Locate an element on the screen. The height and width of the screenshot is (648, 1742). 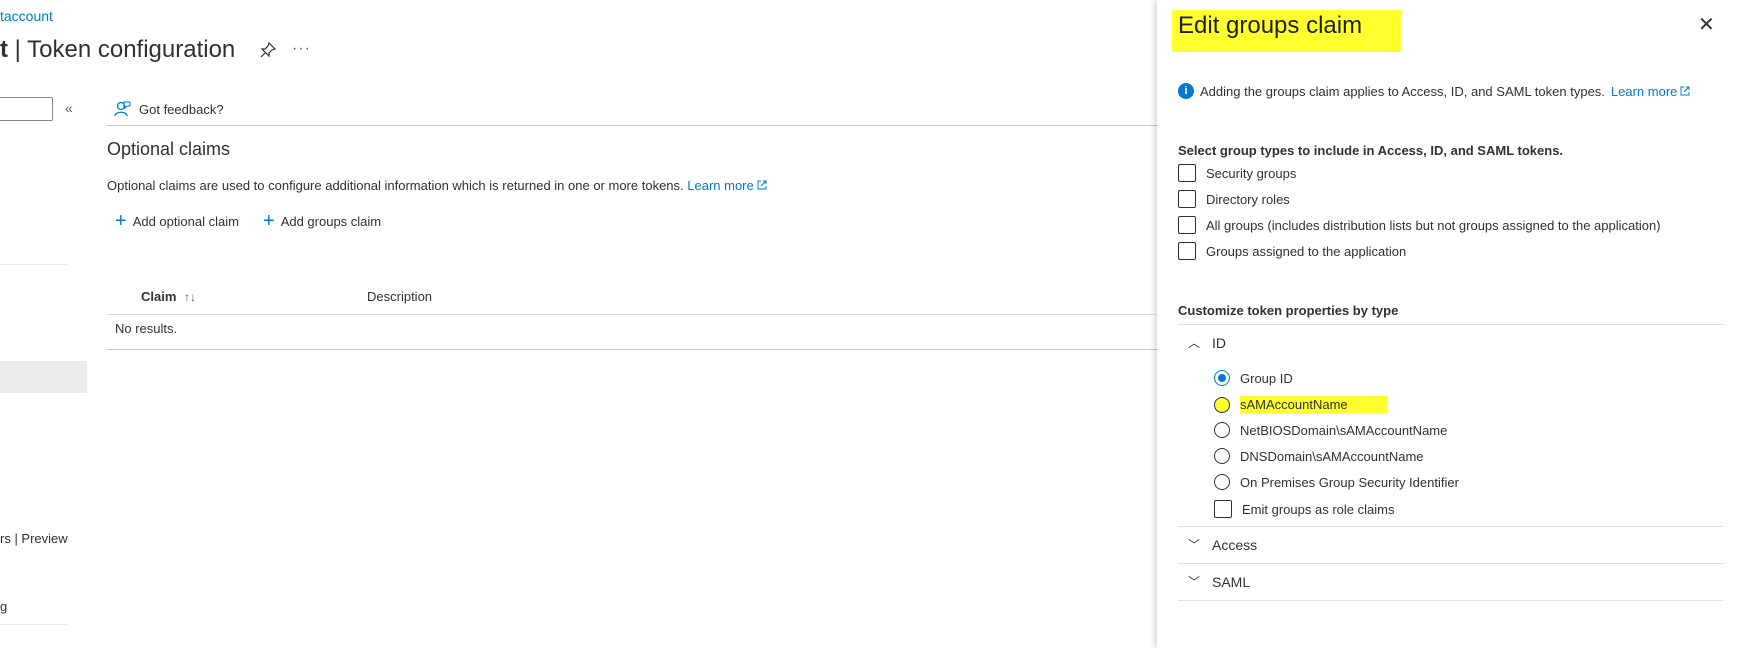
radio-netbios-samaccountname: NetBIOSDomain\sAMAccountName is located at coordinates (1330, 430).